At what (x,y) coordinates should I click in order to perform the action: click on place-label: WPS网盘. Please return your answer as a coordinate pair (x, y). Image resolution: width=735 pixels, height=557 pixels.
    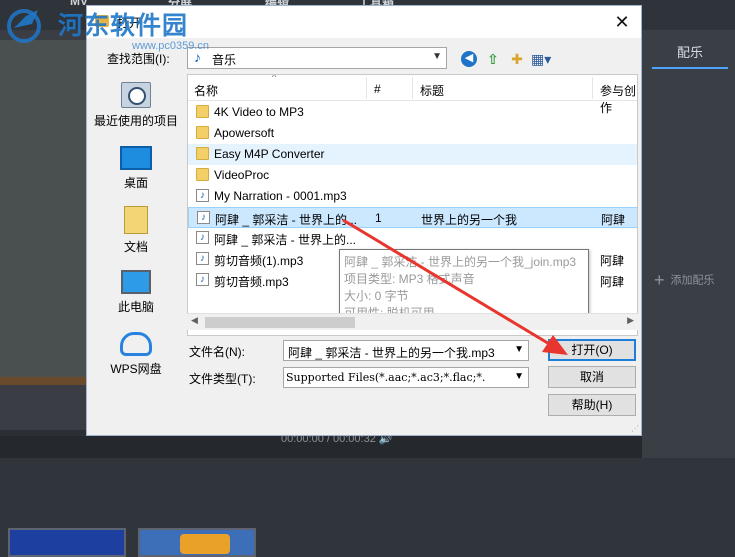
    Looking at the image, I should click on (136, 369).